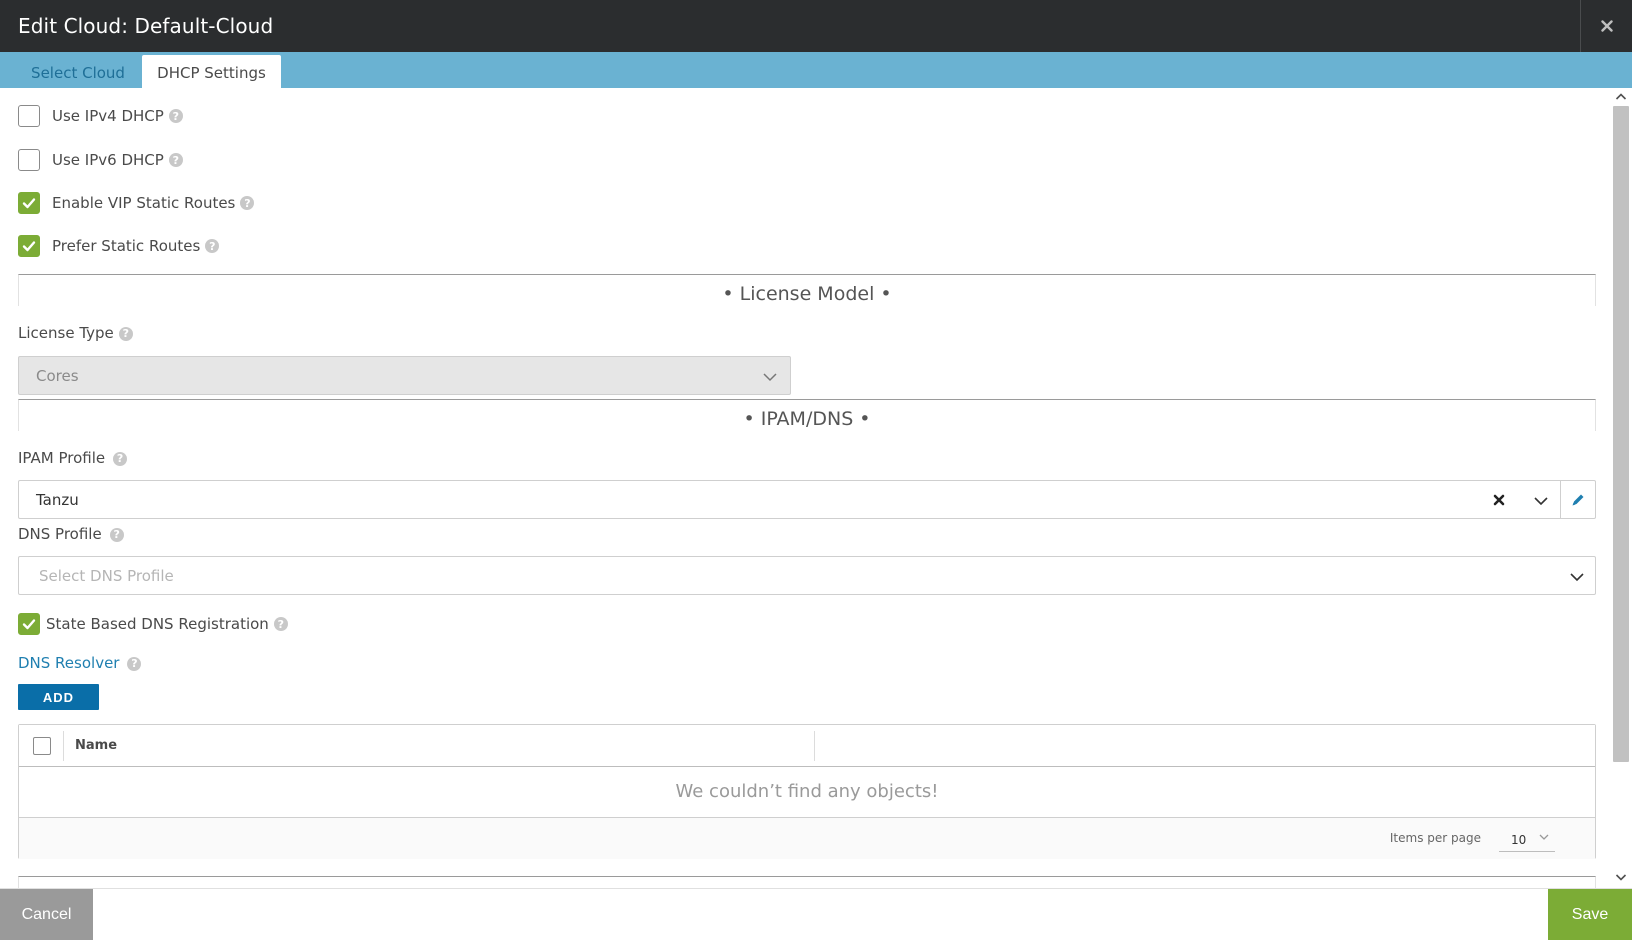 The width and height of the screenshot is (1632, 940). What do you see at coordinates (144, 203) in the screenshot?
I see `vip-static-routes-label: Enable VIP Static Routes` at bounding box center [144, 203].